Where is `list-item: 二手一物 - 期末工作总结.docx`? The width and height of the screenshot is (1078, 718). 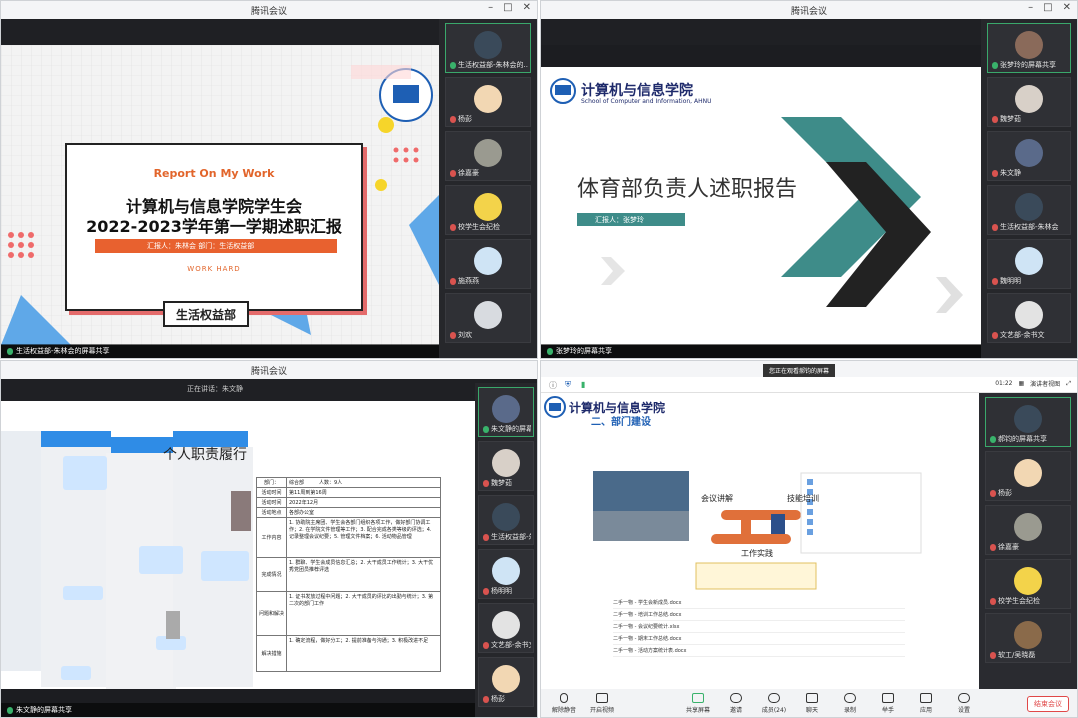
list-item: 二手一物 - 期末工作总结.docx is located at coordinates (759, 639).